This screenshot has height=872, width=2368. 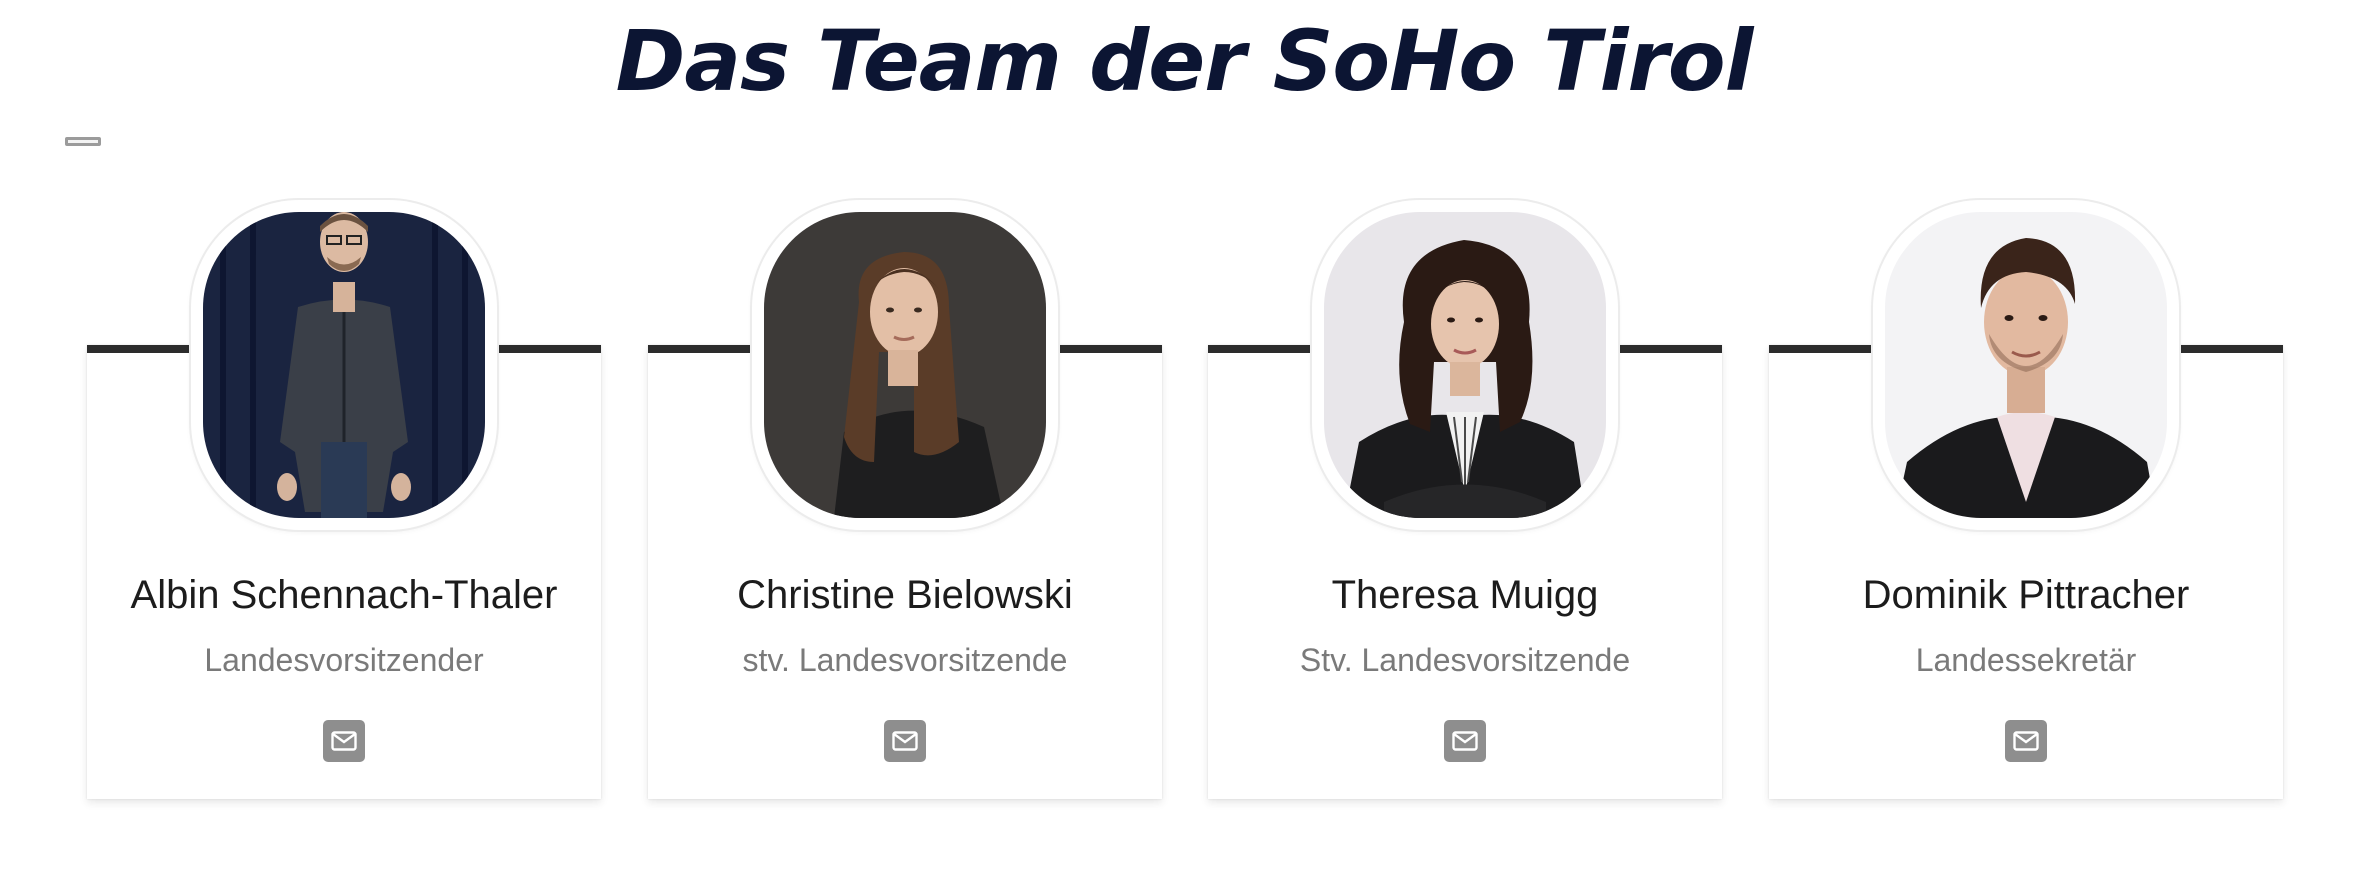 I want to click on slider-control, so click(x=83, y=141).